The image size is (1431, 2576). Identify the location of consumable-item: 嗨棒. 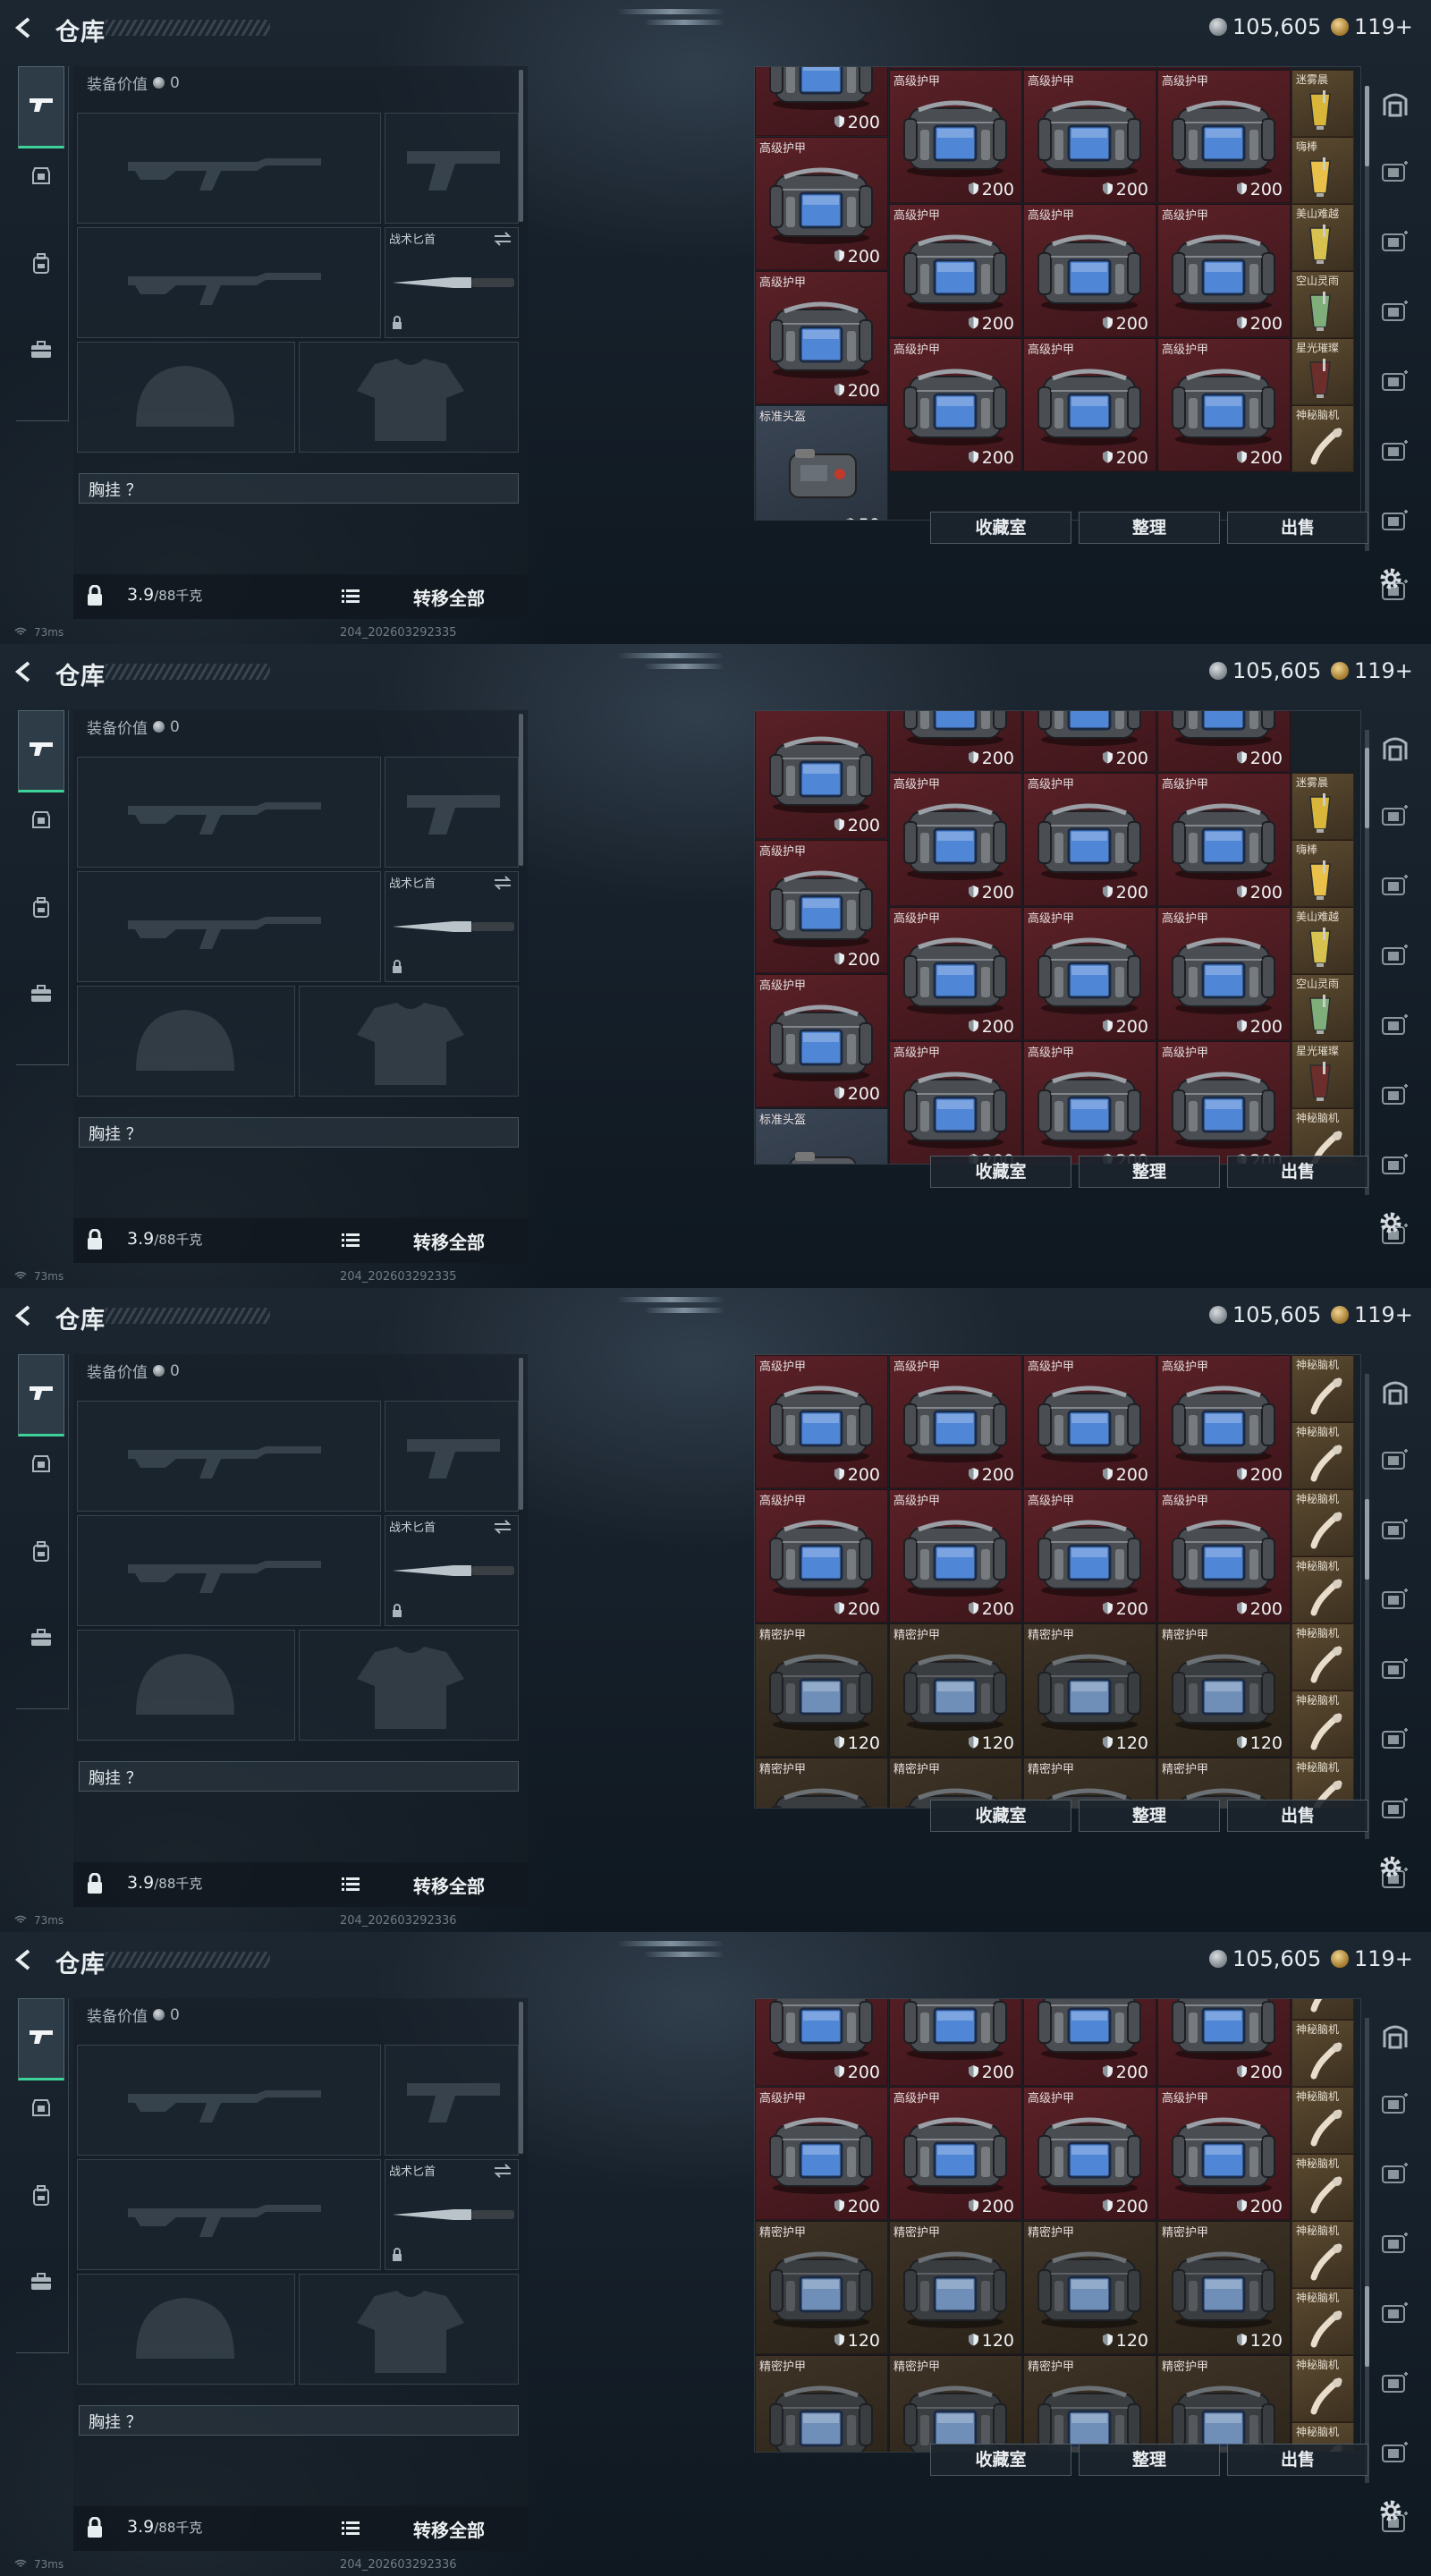
(1322, 873).